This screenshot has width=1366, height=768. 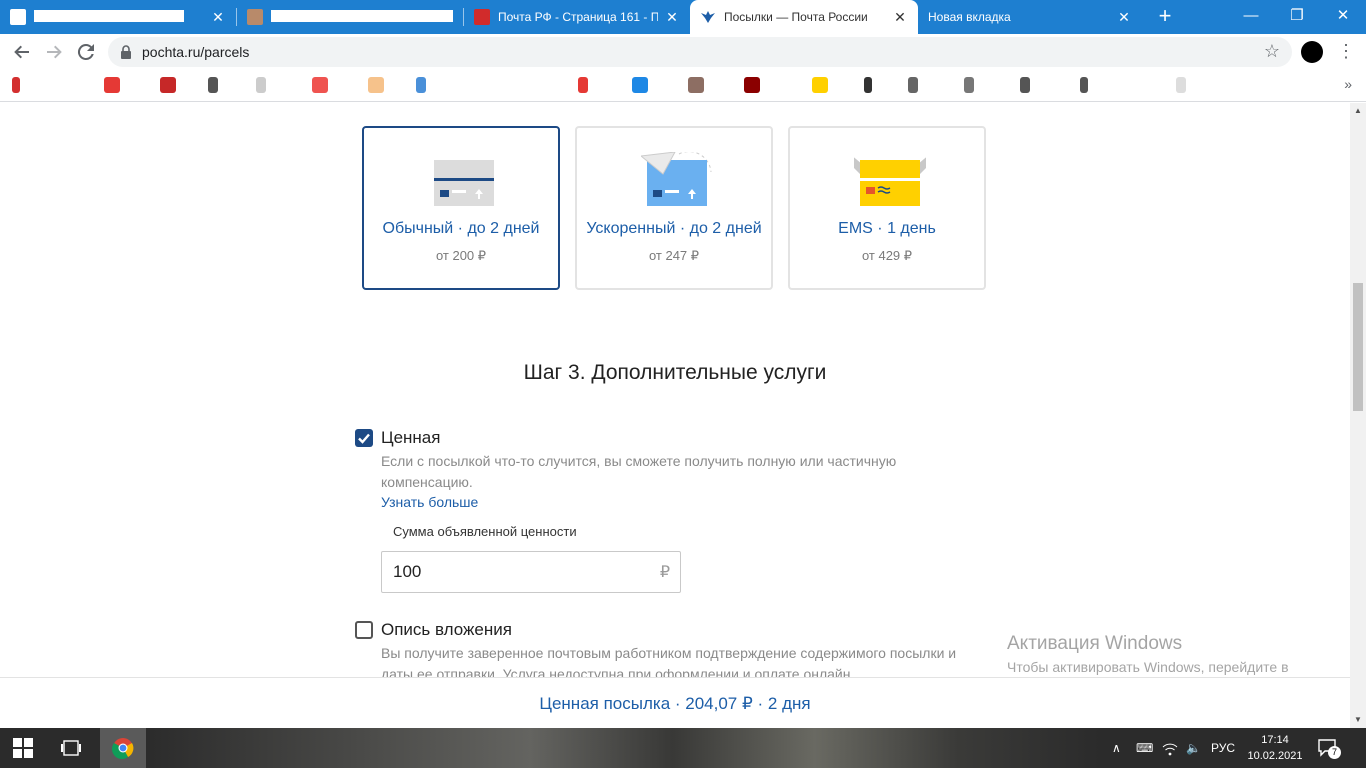 I want to click on clock-time: 17:14, so click(x=1275, y=740).